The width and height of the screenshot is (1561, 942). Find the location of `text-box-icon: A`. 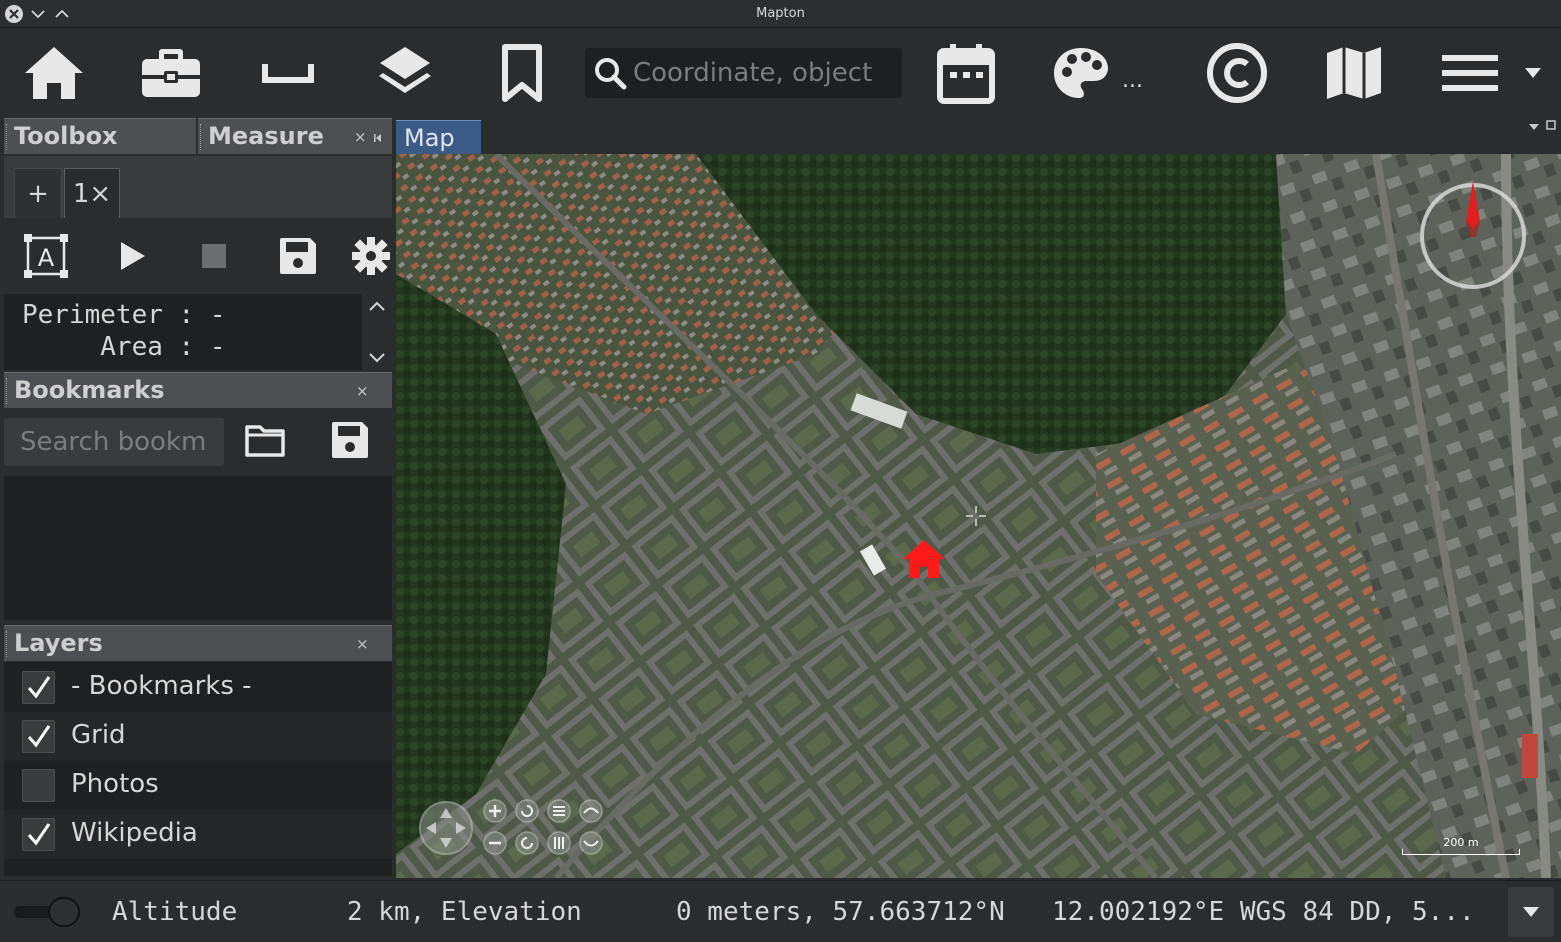

text-box-icon: A is located at coordinates (46, 256).